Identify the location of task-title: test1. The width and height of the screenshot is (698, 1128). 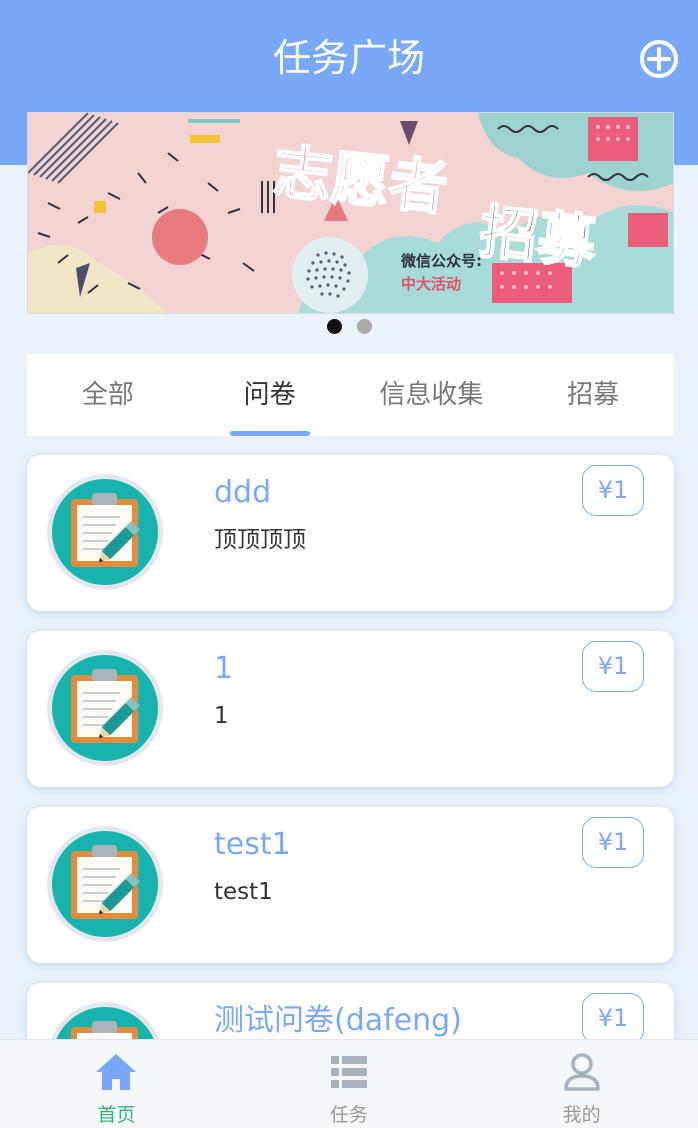
(252, 844).